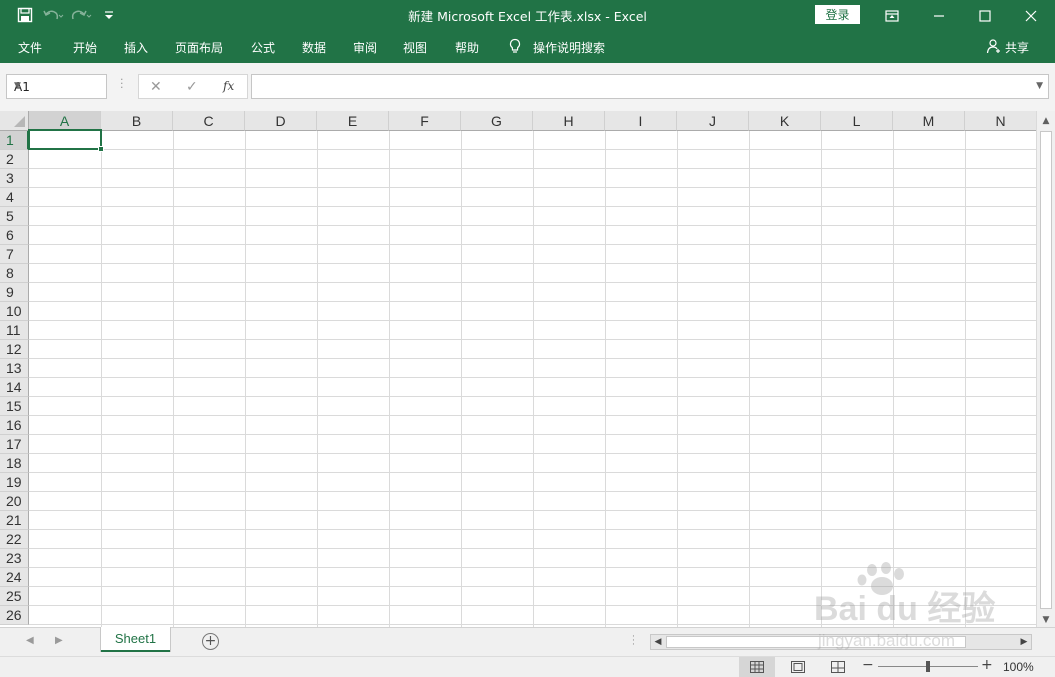 The image size is (1055, 677). Describe the element at coordinates (14, 273) in the screenshot. I see `row-header-8: 8` at that location.